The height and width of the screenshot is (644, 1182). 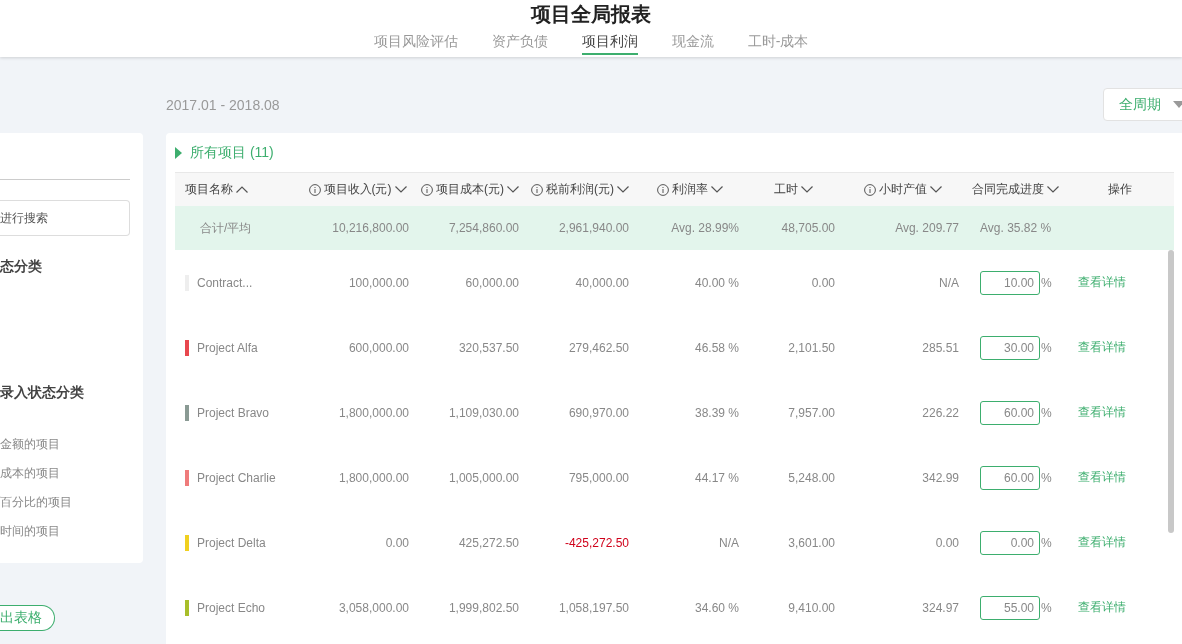 I want to click on table-cell: 1,999,802.50, so click(x=483, y=607).